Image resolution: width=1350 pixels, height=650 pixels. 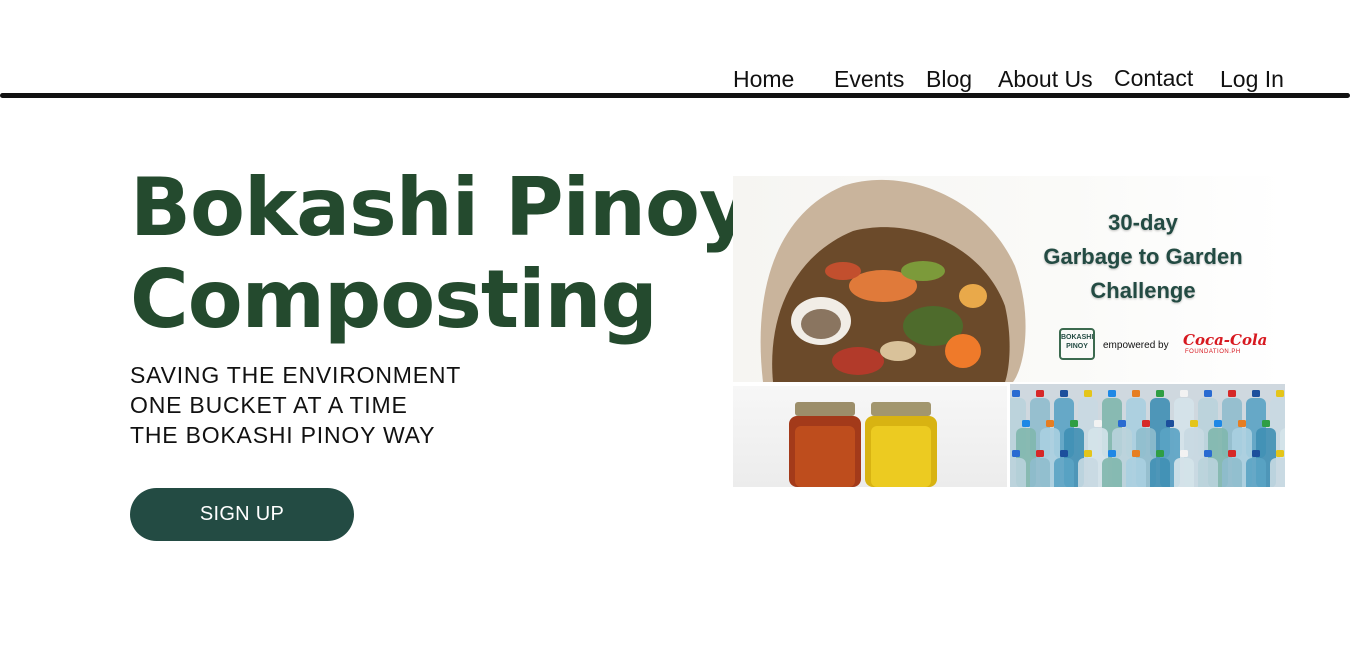 What do you see at coordinates (1045, 79) in the screenshot?
I see `nav-about-us: About Us` at bounding box center [1045, 79].